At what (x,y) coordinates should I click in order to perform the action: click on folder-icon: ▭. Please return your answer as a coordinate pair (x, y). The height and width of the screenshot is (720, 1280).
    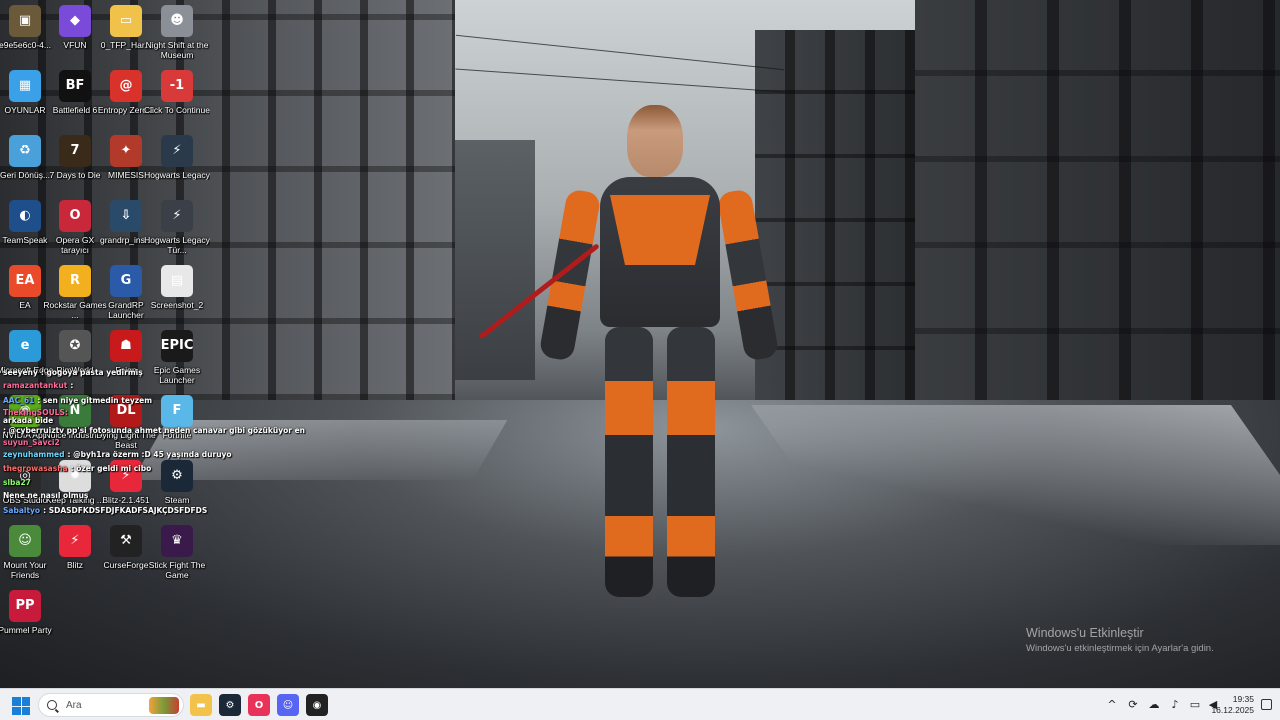
    Looking at the image, I should click on (126, 21).